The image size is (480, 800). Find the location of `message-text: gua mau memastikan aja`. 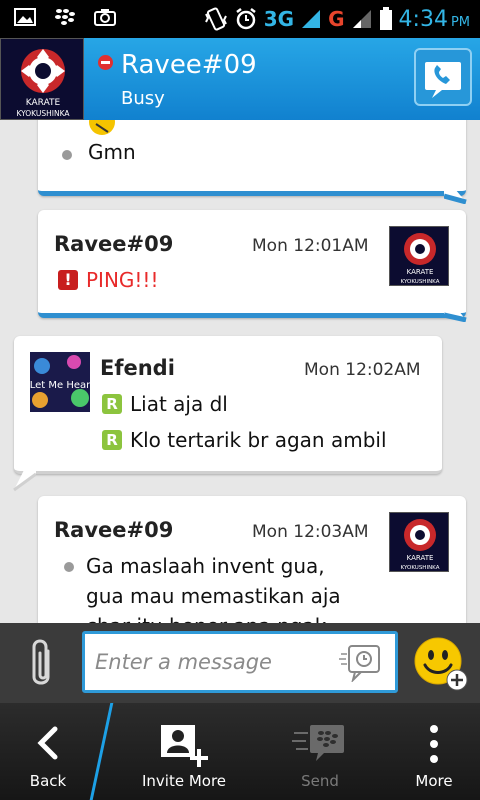

message-text: gua mau memastikan aja is located at coordinates (213, 596).